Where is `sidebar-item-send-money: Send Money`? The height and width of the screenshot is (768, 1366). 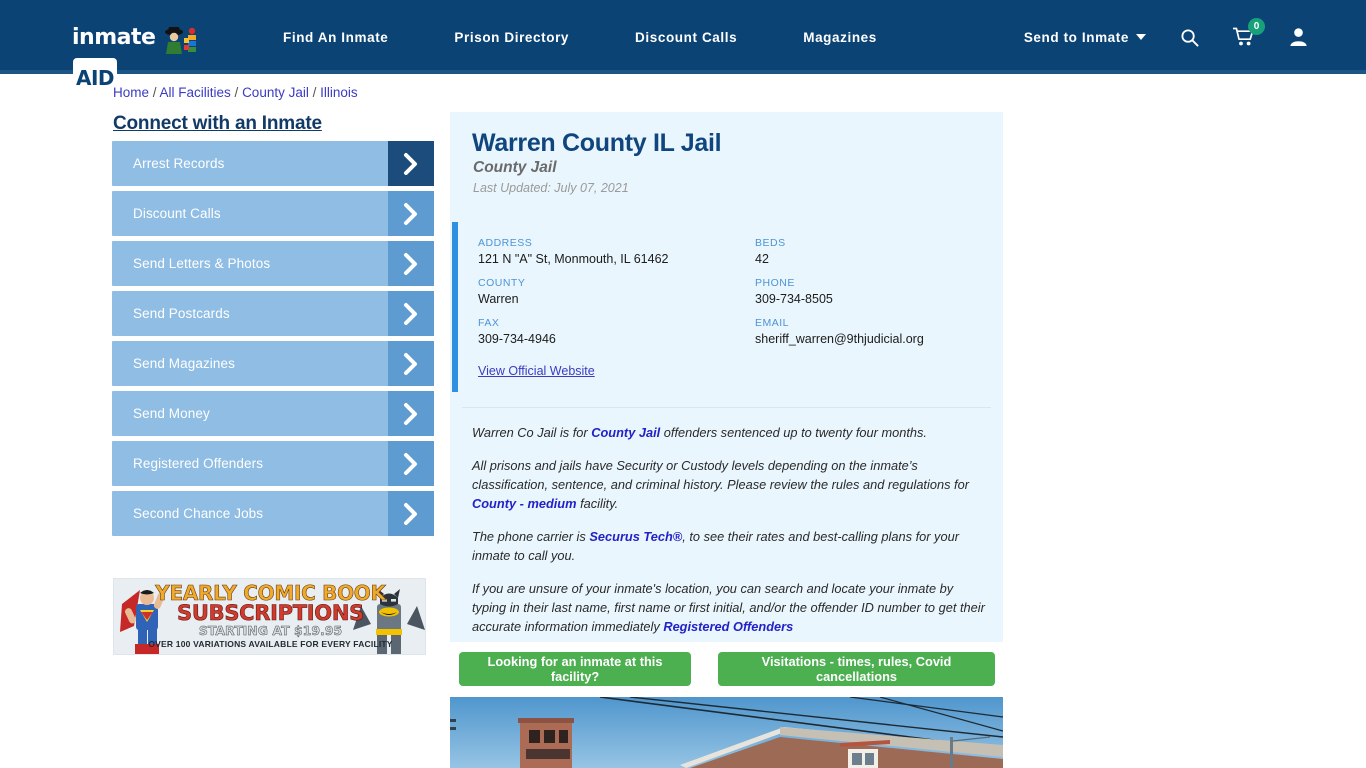
sidebar-item-send-money: Send Money is located at coordinates (273, 413).